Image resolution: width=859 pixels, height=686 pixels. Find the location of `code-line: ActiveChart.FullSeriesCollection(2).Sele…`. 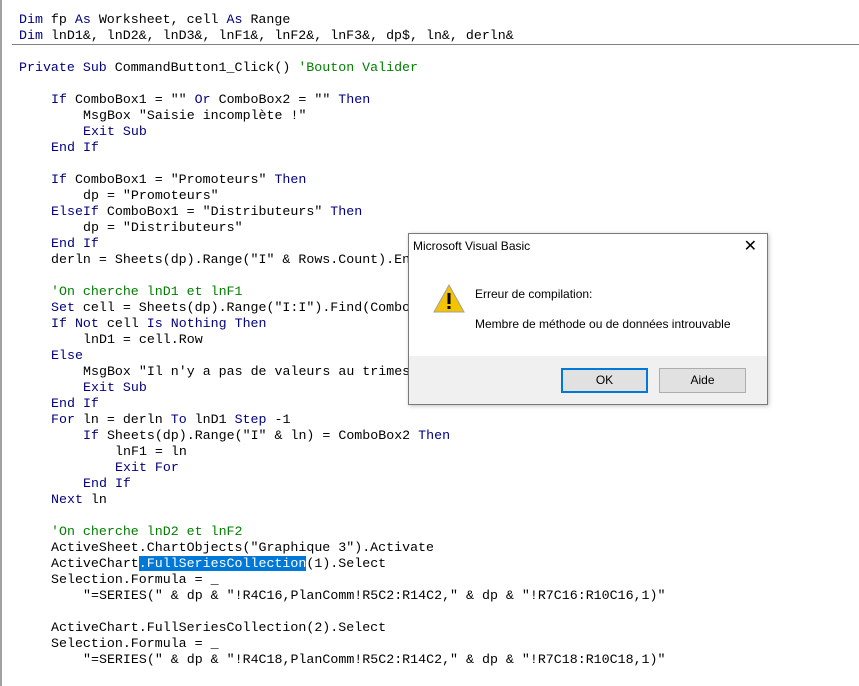

code-line: ActiveChart.FullSeriesCollection(2).Sele… is located at coordinates (218, 628).